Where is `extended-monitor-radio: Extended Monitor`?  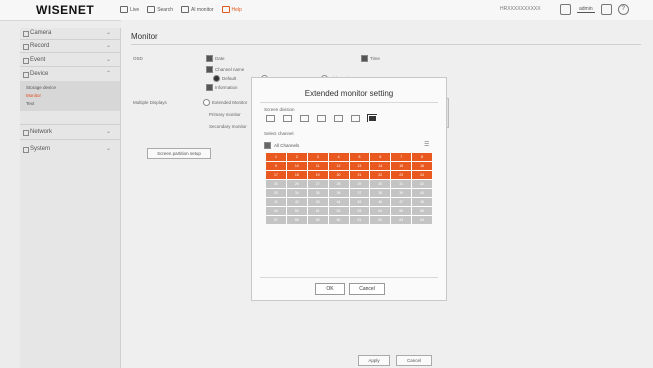 extended-monitor-radio: Extended Monitor is located at coordinates (225, 102).